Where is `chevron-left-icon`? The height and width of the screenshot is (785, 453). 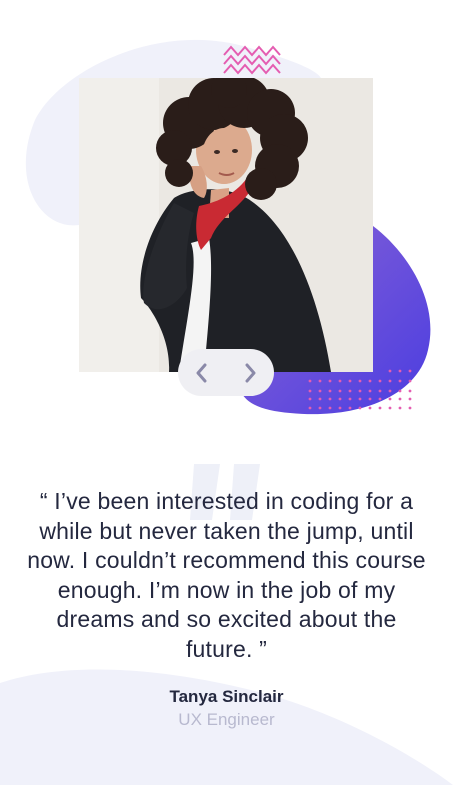
chevron-left-icon is located at coordinates (201, 372).